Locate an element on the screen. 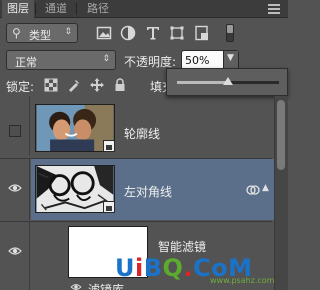 The height and width of the screenshot is (290, 320). watermark-q: Q is located at coordinates (173, 268).